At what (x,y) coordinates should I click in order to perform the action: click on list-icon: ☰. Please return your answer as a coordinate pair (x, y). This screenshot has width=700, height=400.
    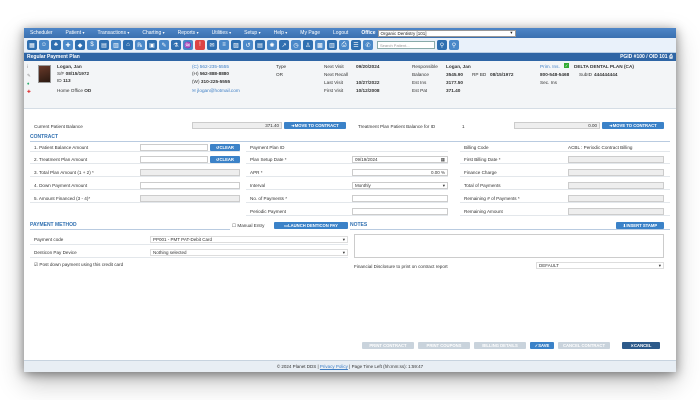
    Looking at the image, I should click on (356, 45).